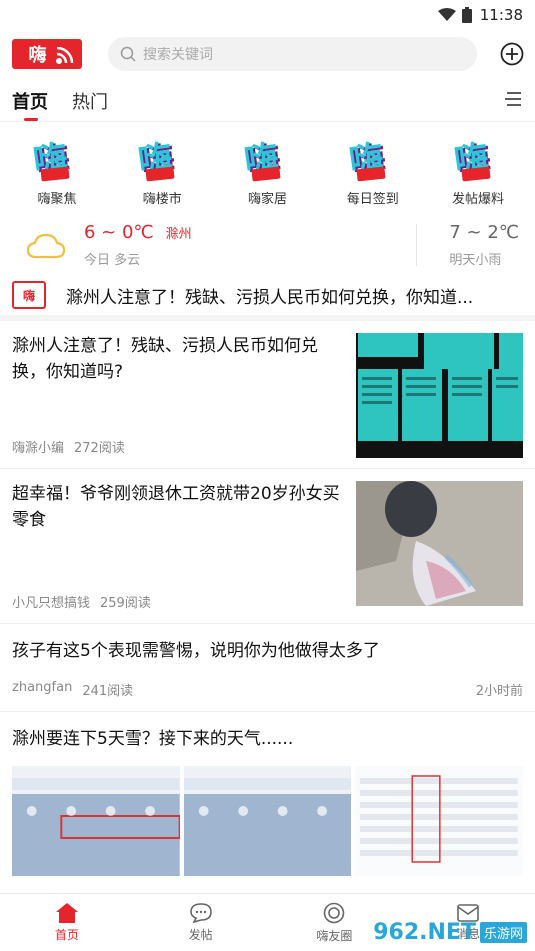 This screenshot has width=535, height=951. What do you see at coordinates (499, 691) in the screenshot?
I see `article-time: 2小时前` at bounding box center [499, 691].